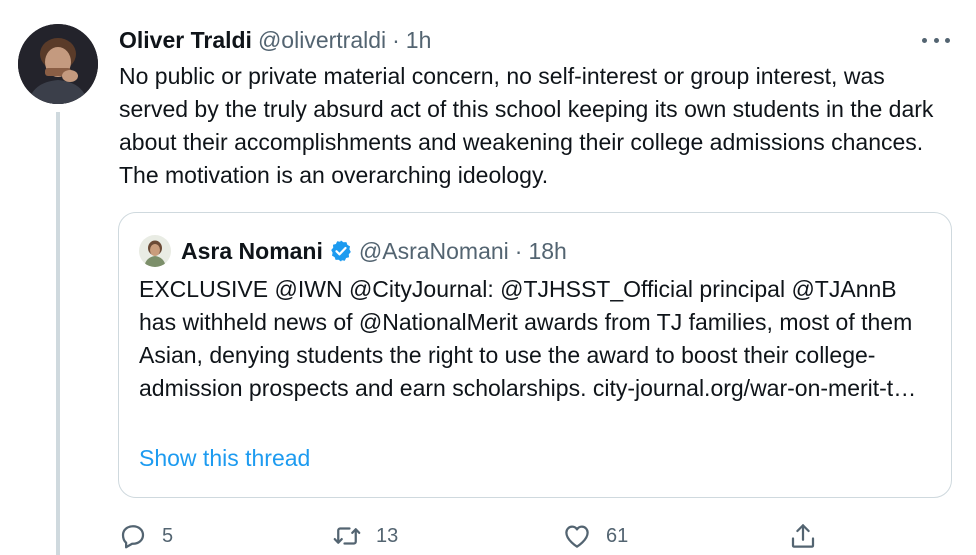  I want to click on tweet-timestamp: 1h, so click(419, 40).